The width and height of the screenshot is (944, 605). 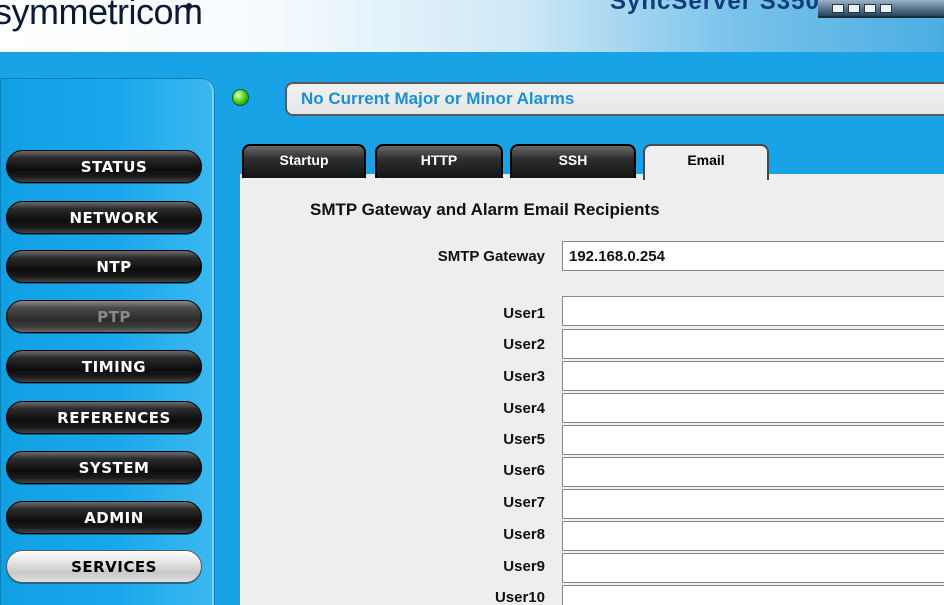 I want to click on user5-label: User5, so click(x=524, y=439).